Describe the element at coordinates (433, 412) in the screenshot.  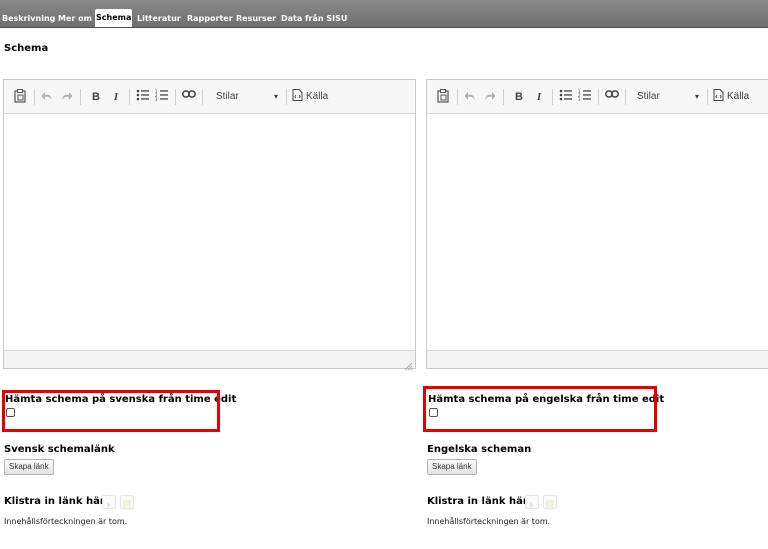
I see `fetch-english-checkbox` at that location.